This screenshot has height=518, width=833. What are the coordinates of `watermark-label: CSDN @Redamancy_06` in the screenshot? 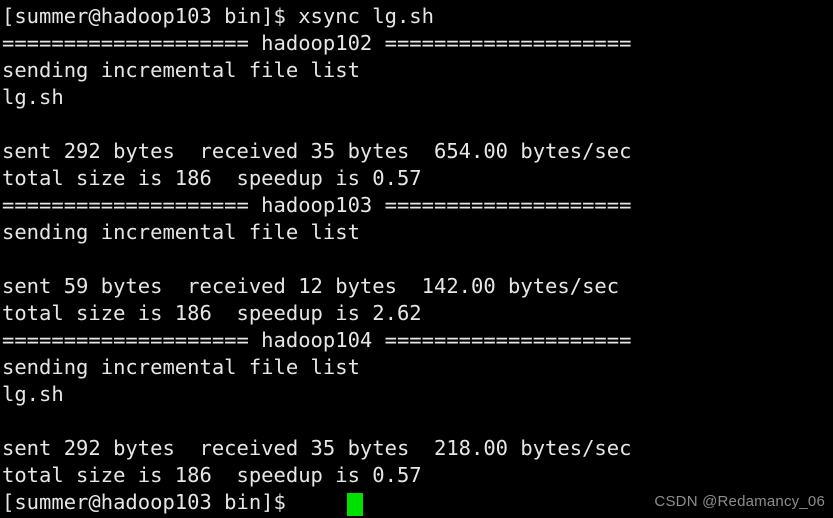 It's located at (739, 501).